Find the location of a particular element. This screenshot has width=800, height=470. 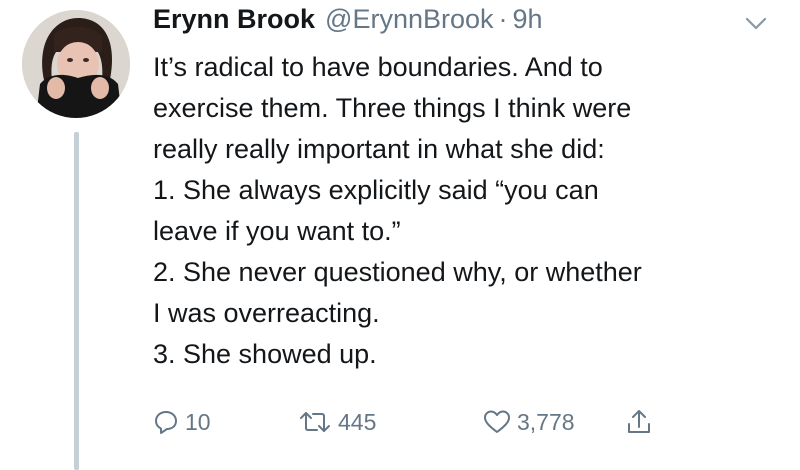

tweet-text-line: 1. She always explicitly said “you can is located at coordinates (376, 190).